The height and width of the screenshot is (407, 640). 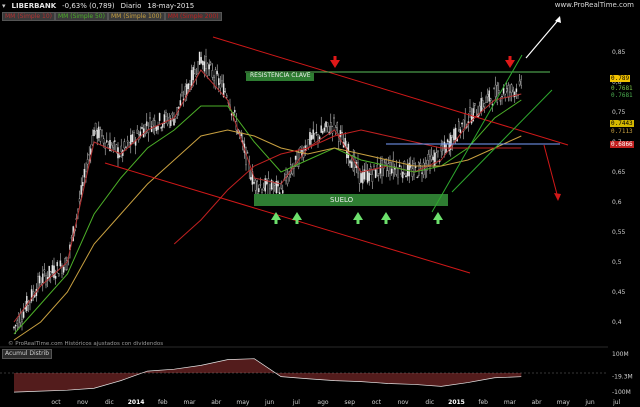 I want to click on channel-line-upper, so click(x=477, y=133).